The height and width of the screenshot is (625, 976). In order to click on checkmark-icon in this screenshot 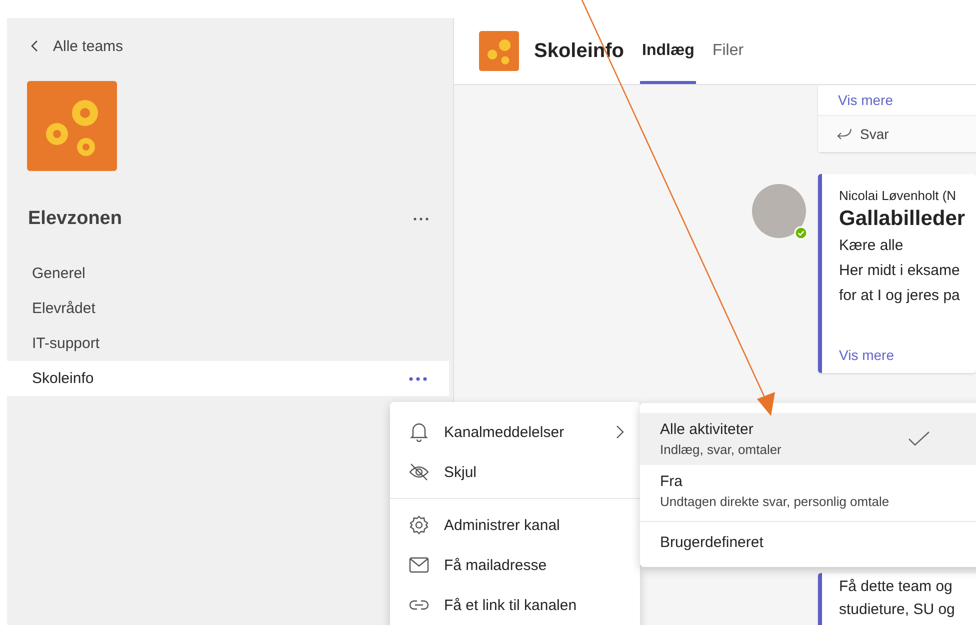, I will do `click(919, 439)`.